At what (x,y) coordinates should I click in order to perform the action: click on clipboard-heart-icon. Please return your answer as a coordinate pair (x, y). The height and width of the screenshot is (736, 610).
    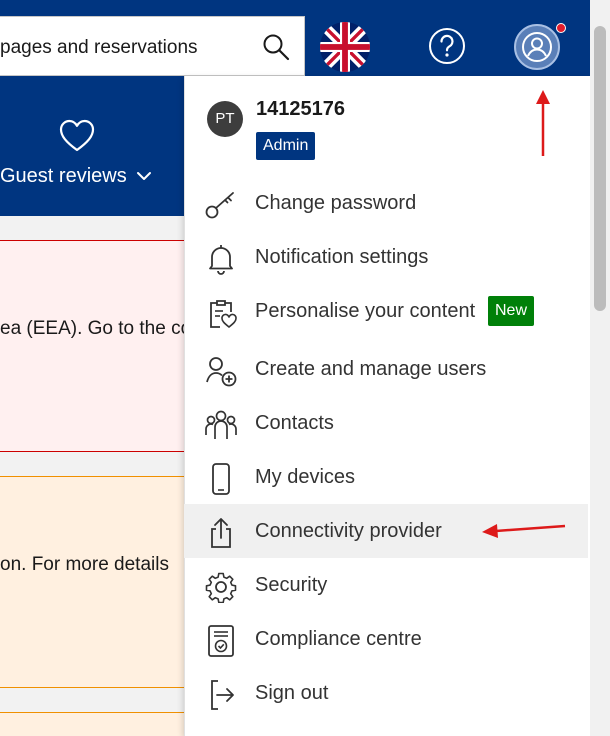
    Looking at the image, I should click on (223, 314).